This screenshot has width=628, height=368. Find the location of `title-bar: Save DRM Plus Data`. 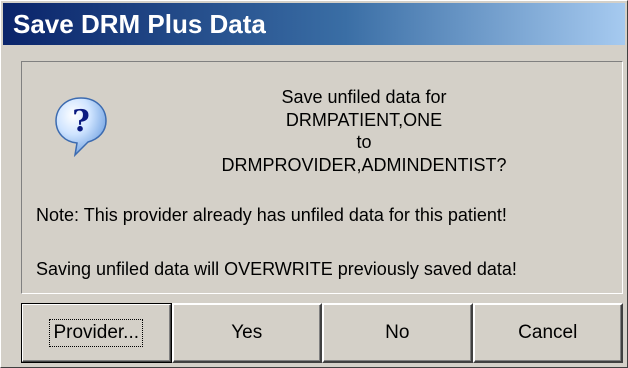

title-bar: Save DRM Plus Data is located at coordinates (314, 24).